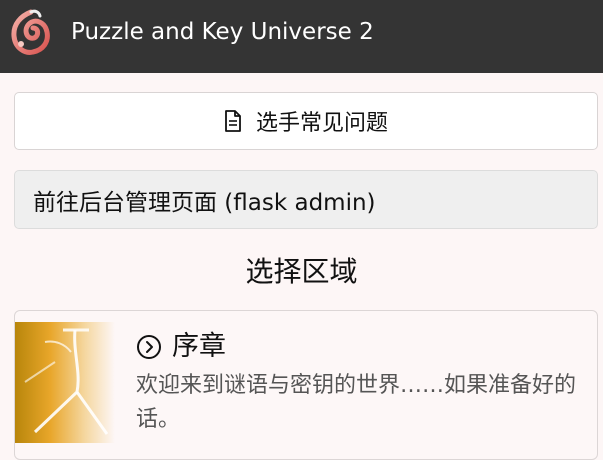  What do you see at coordinates (31, 32) in the screenshot?
I see `spiral-logo-icon` at bounding box center [31, 32].